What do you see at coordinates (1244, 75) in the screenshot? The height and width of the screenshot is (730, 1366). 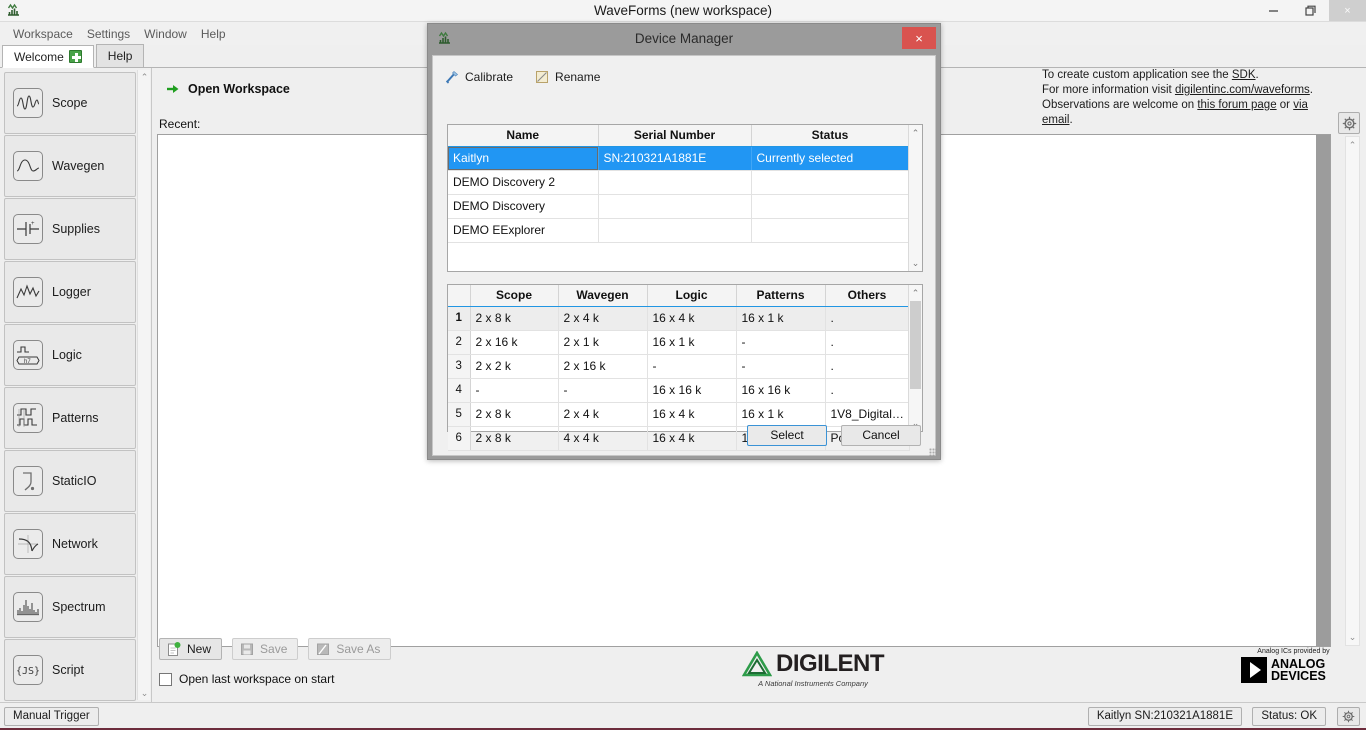 I see `sdk-link: SDK` at bounding box center [1244, 75].